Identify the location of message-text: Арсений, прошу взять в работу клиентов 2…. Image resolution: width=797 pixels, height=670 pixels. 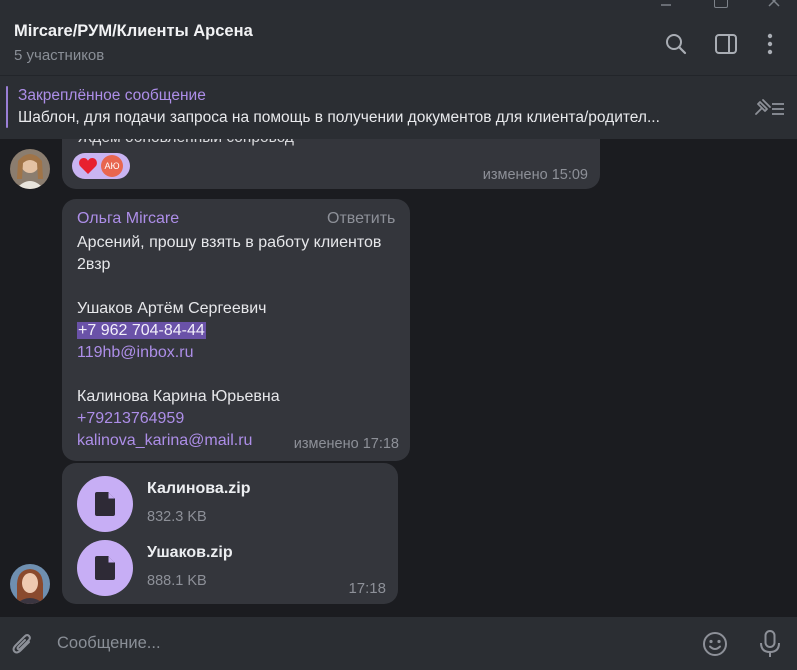
(229, 342).